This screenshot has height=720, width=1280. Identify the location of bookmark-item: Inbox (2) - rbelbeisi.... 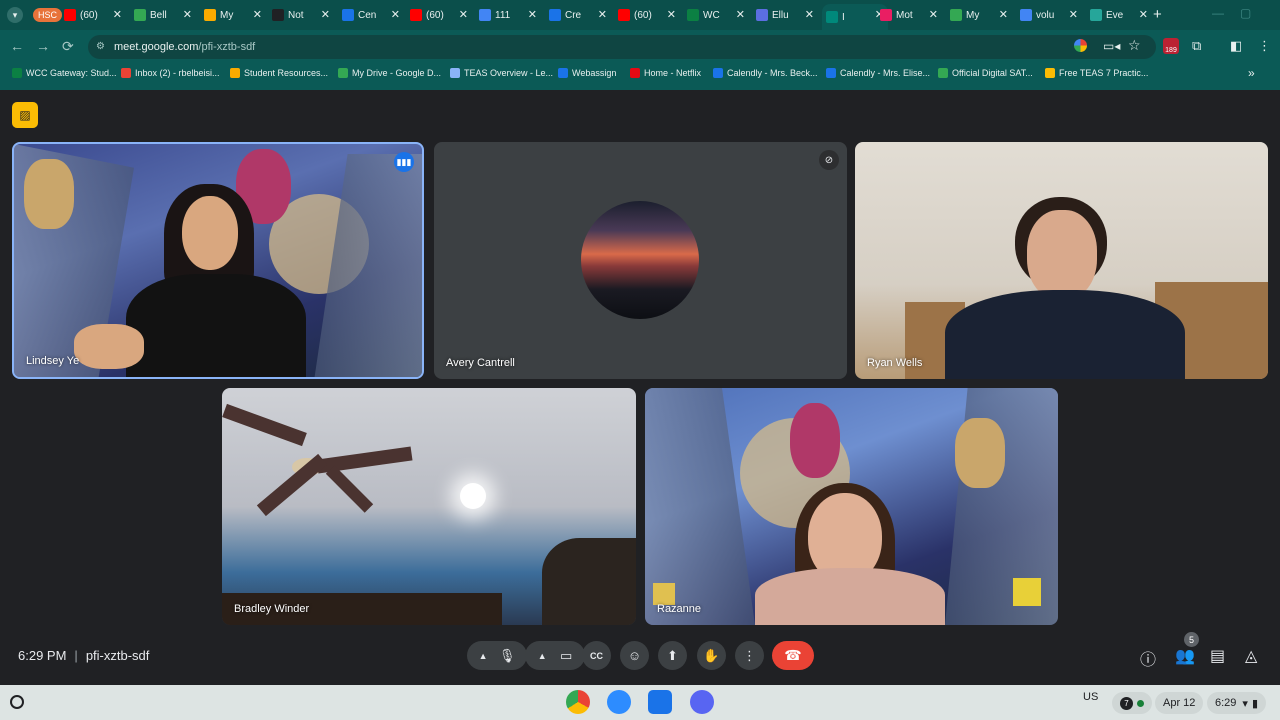
(170, 73).